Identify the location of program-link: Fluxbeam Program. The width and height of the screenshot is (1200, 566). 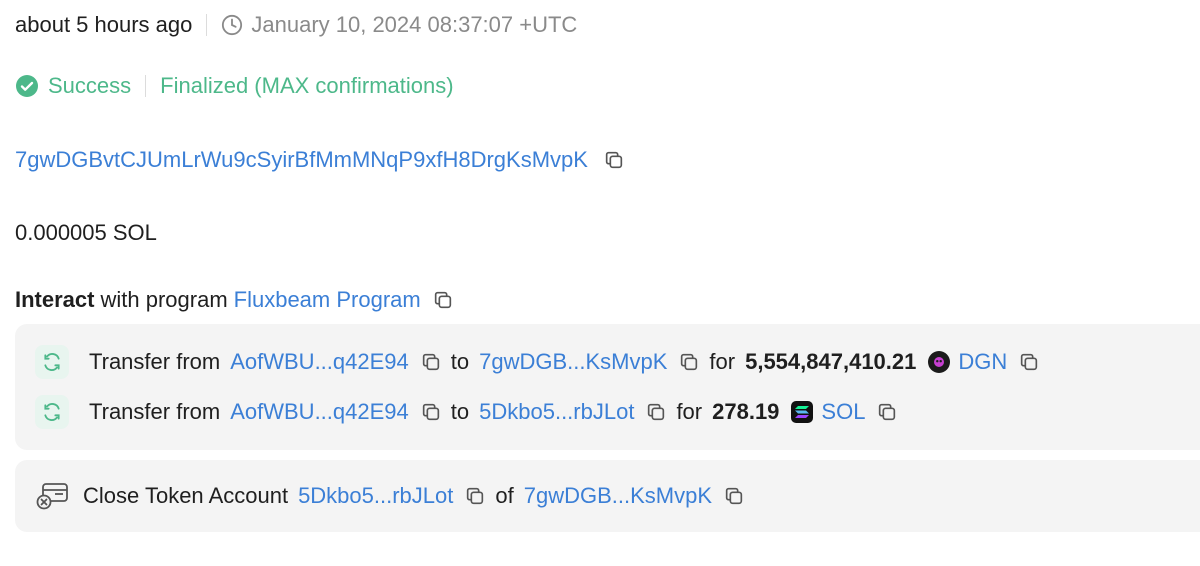
(327, 300).